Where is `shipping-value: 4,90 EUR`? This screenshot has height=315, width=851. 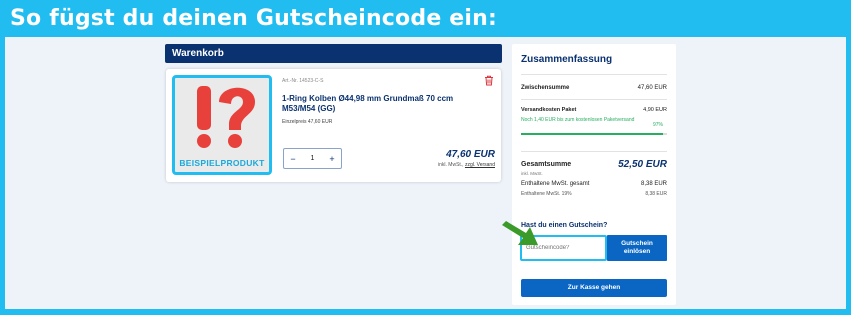
shipping-value: 4,90 EUR is located at coordinates (655, 110).